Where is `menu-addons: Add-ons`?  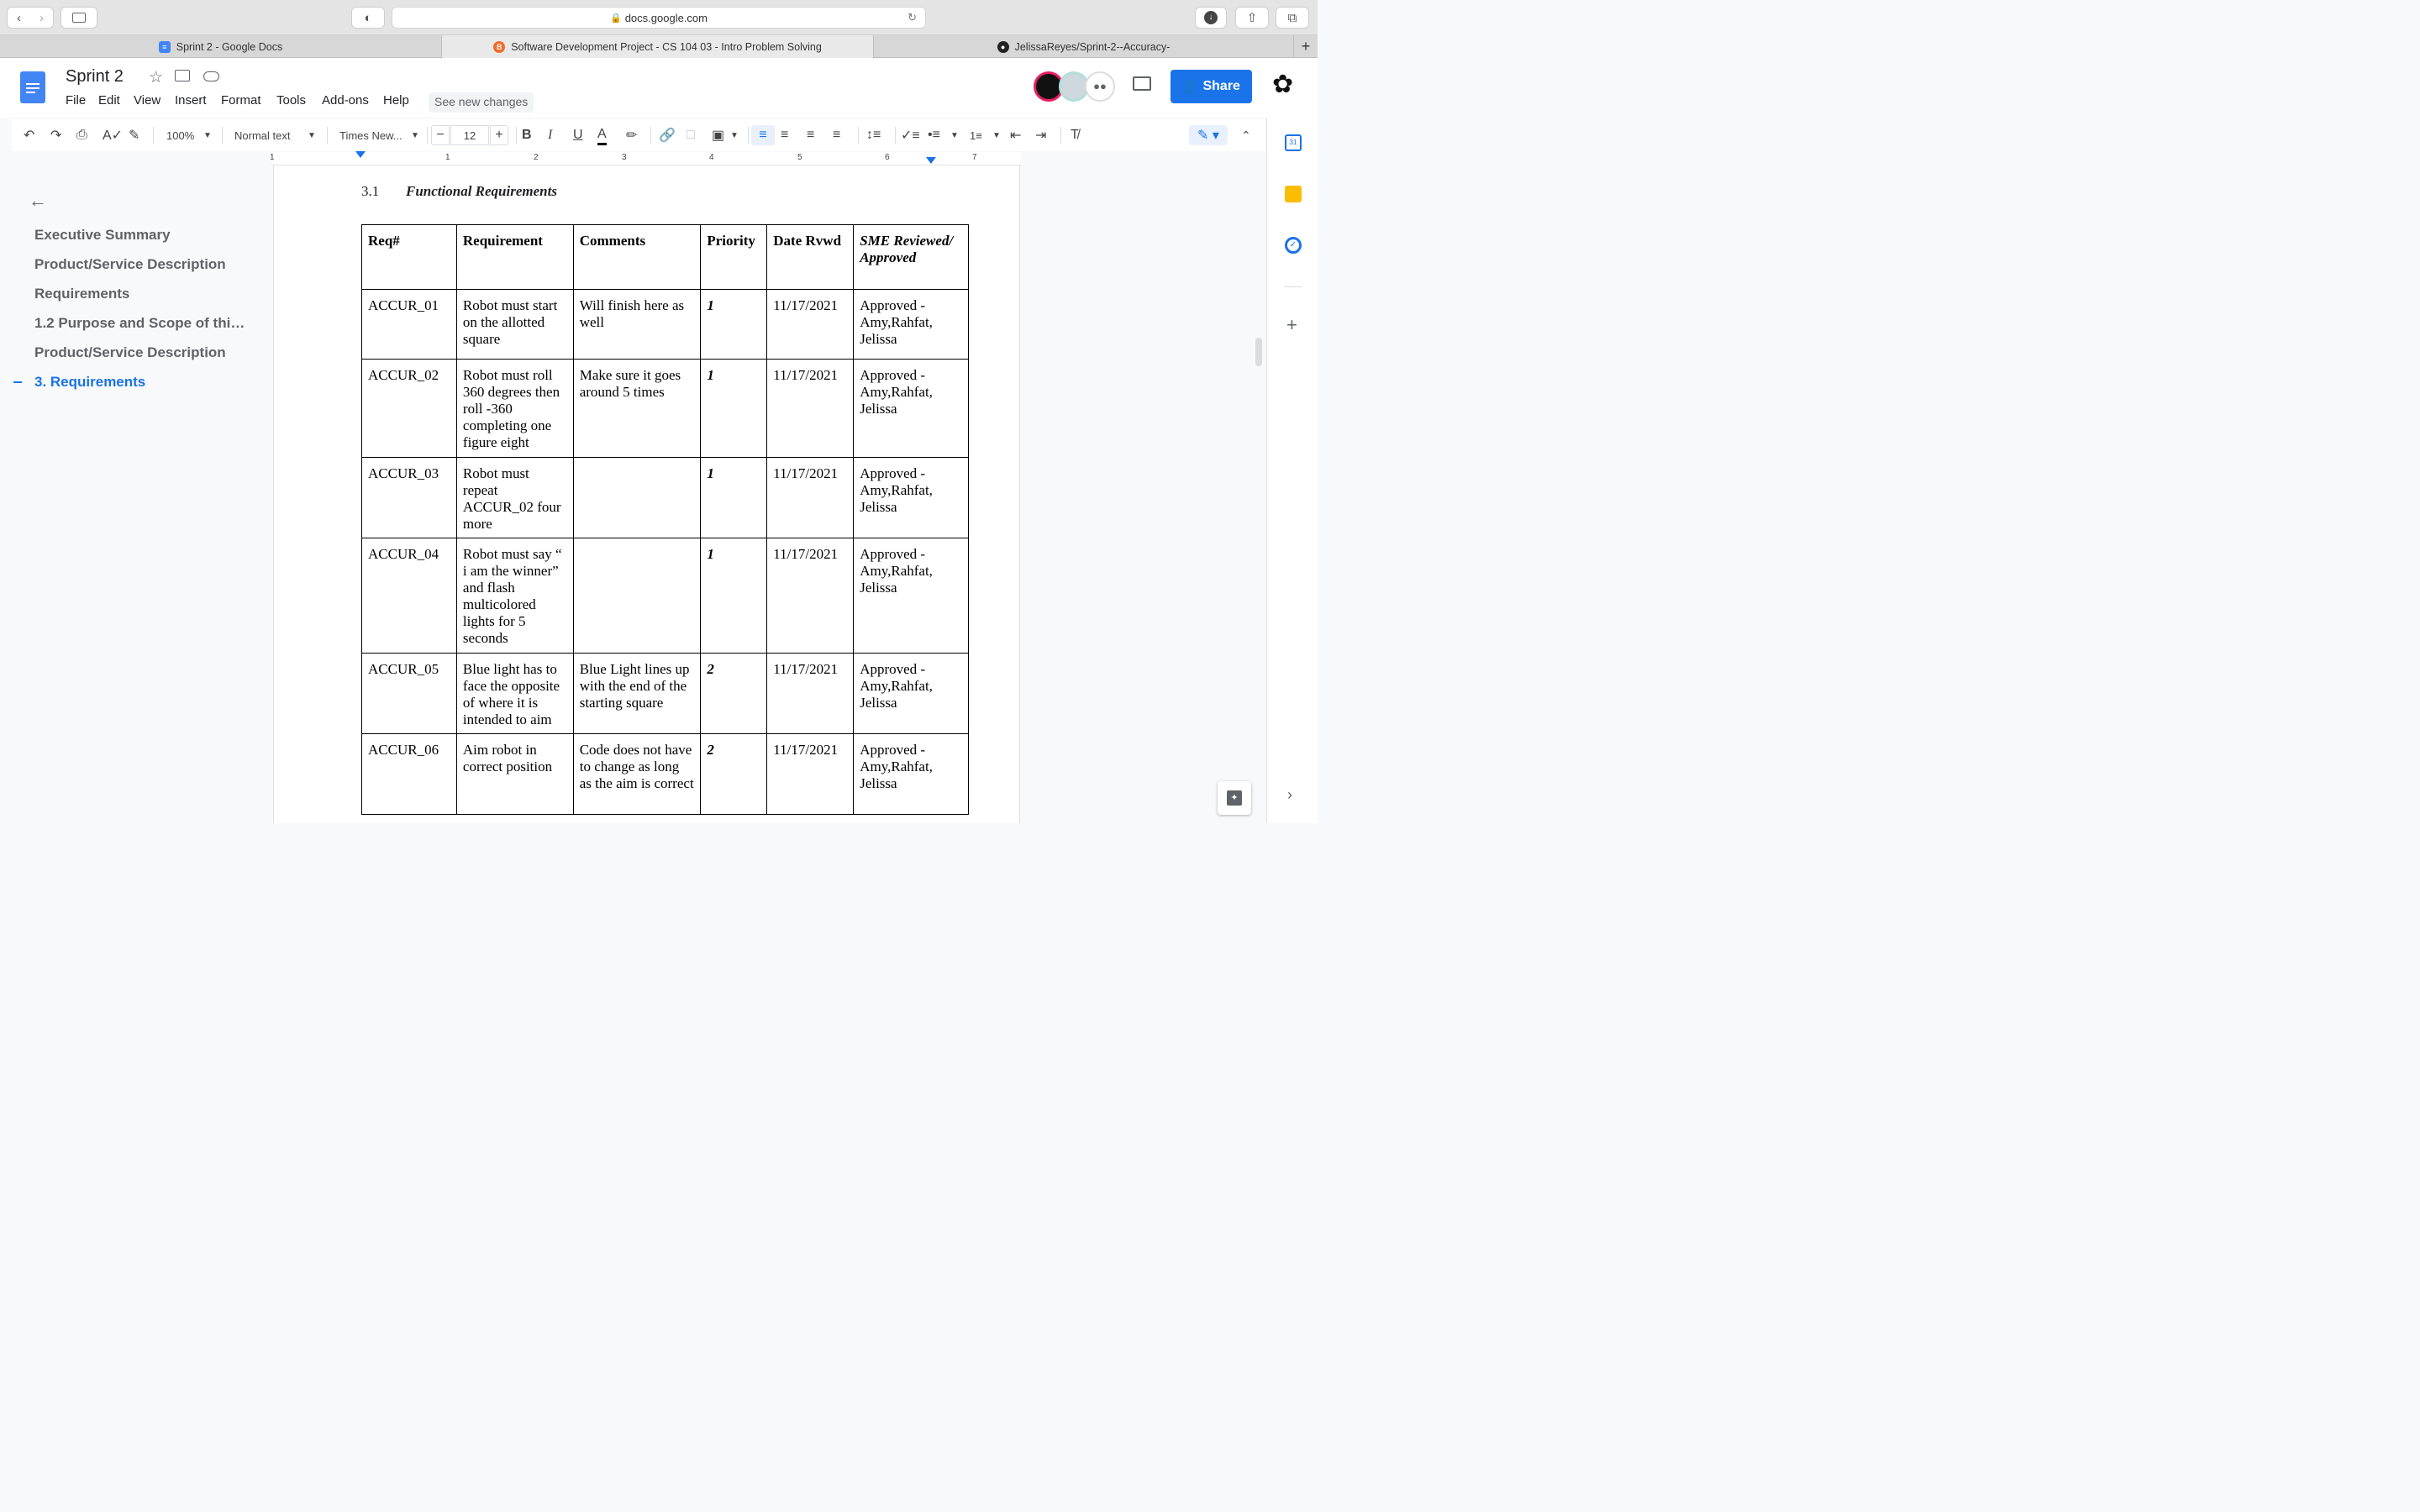 menu-addons: Add-ons is located at coordinates (345, 100).